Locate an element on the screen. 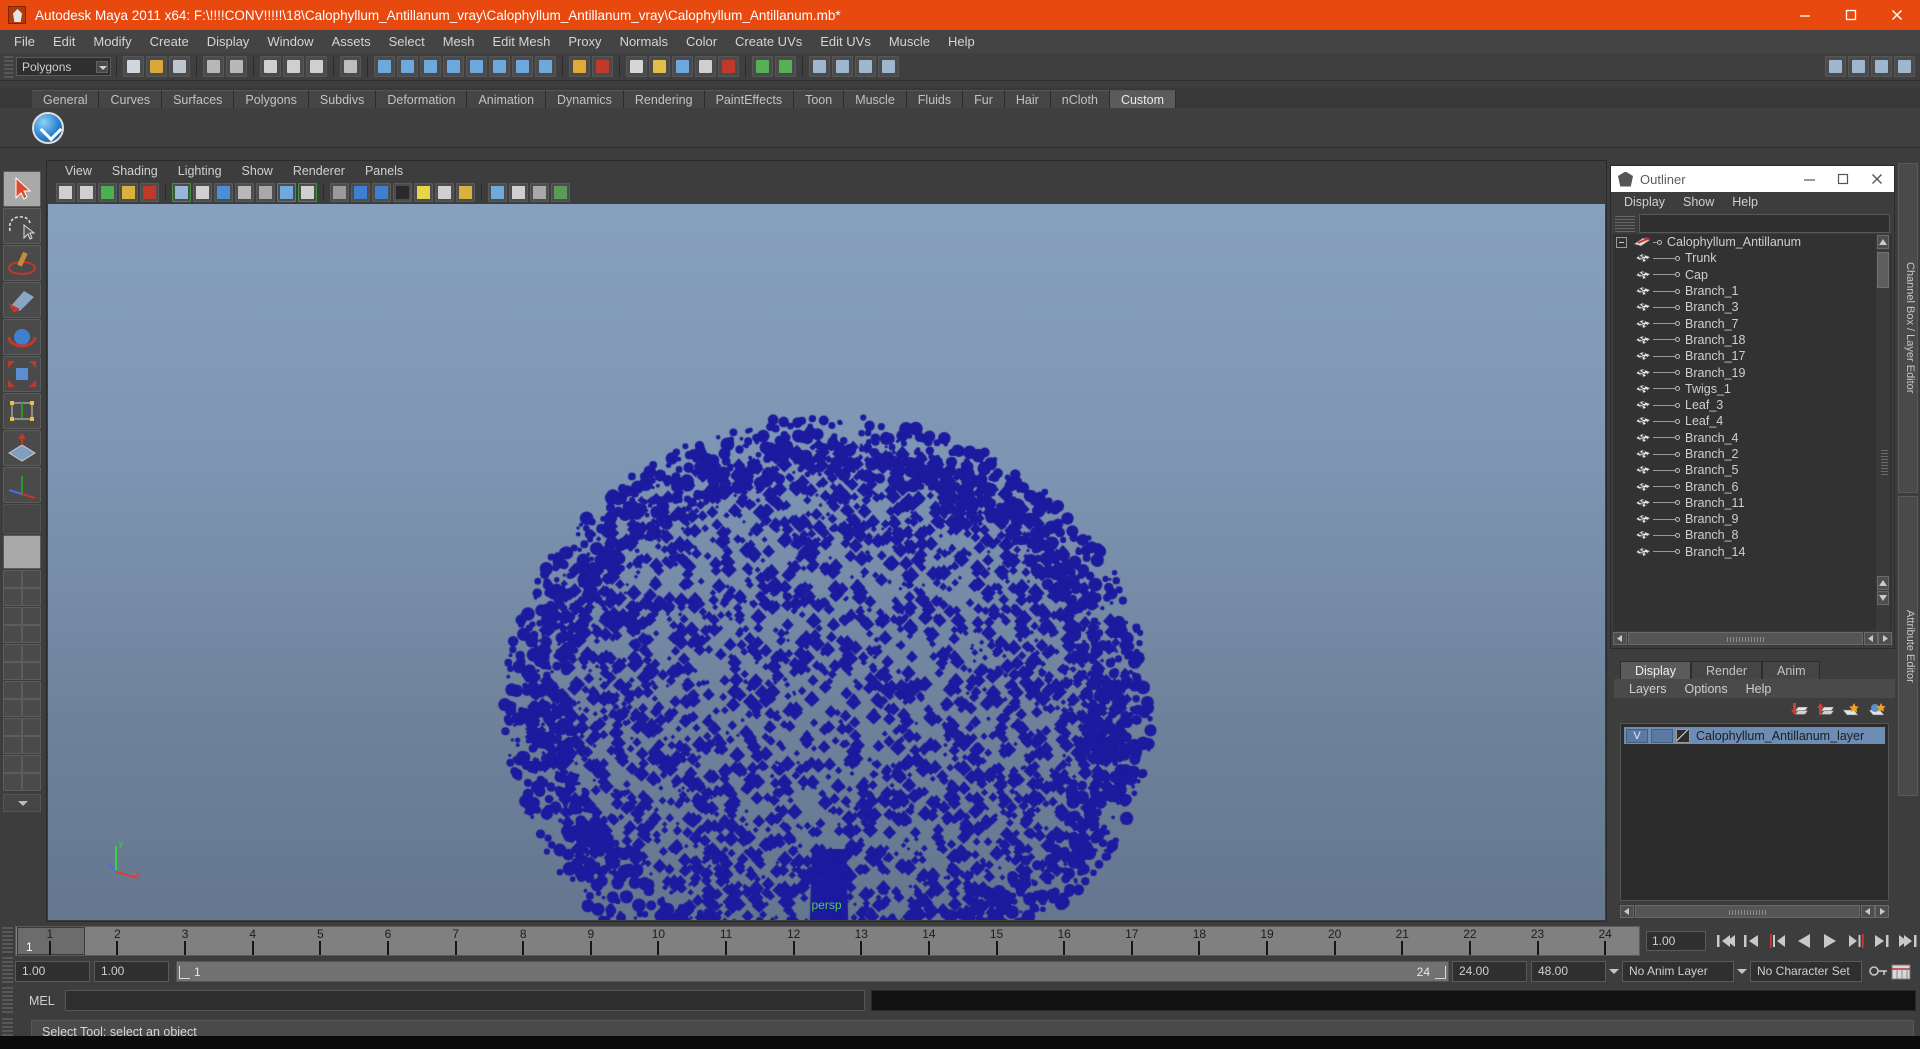 This screenshot has width=1920, height=1049. outliner-node-branch_6: Branch_6 is located at coordinates (1752, 486).